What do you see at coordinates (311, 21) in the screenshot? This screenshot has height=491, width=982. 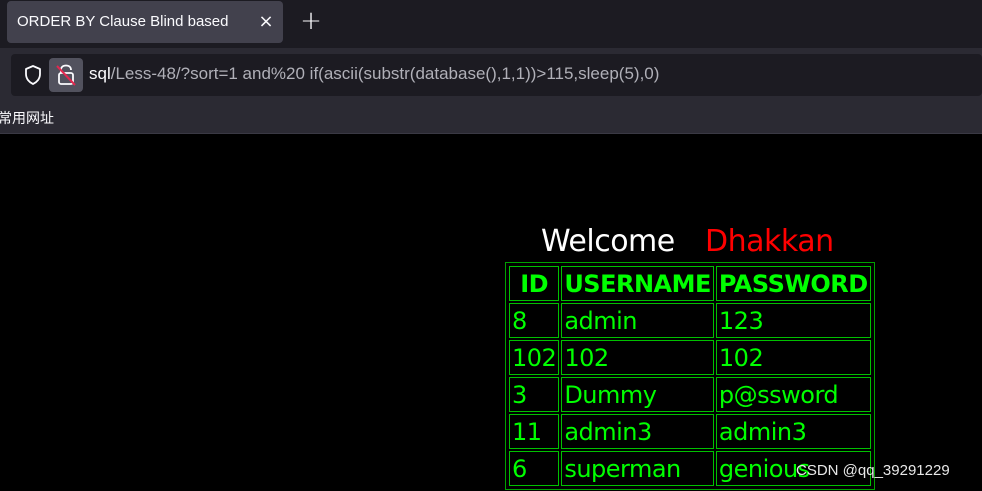 I see `plus-icon: +` at bounding box center [311, 21].